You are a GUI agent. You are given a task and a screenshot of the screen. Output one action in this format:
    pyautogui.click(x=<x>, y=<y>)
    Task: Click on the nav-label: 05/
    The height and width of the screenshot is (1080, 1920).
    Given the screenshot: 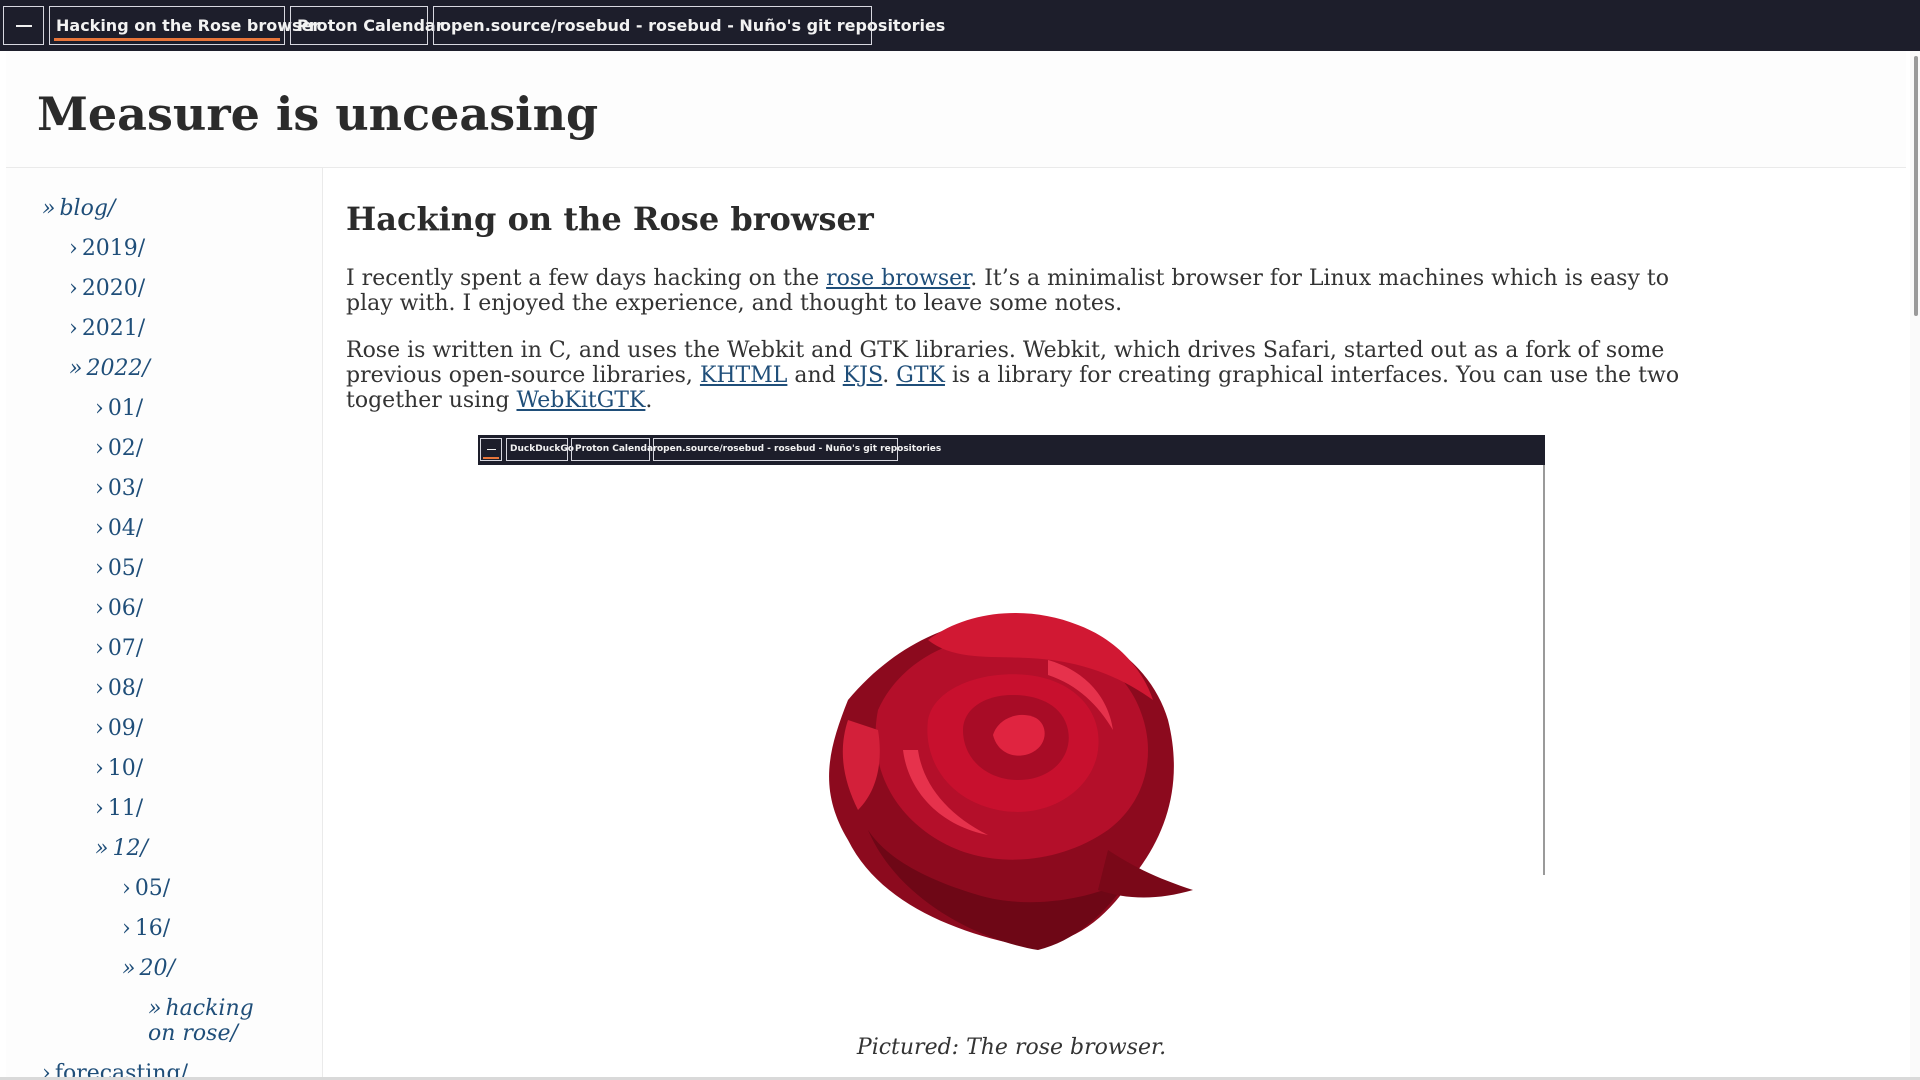 What is the action you would take?
    pyautogui.click(x=125, y=568)
    